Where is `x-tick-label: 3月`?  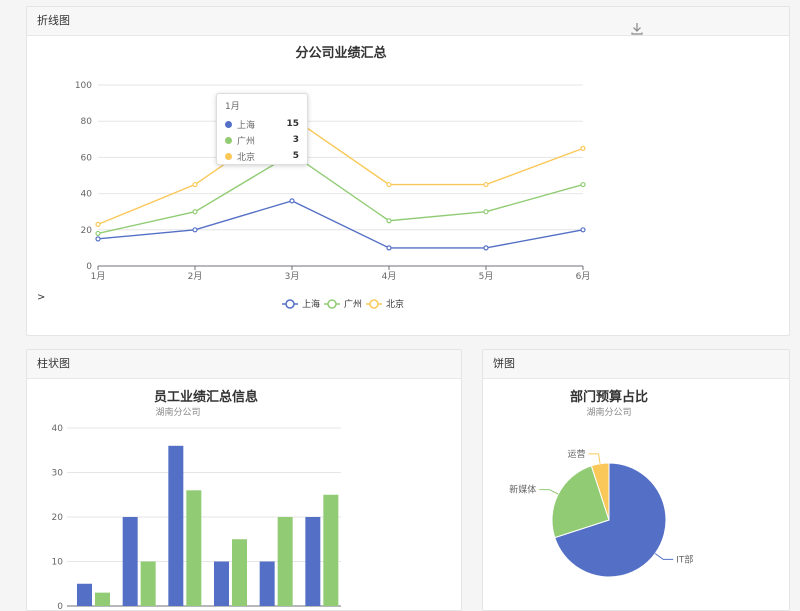
x-tick-label: 3月 is located at coordinates (292, 276).